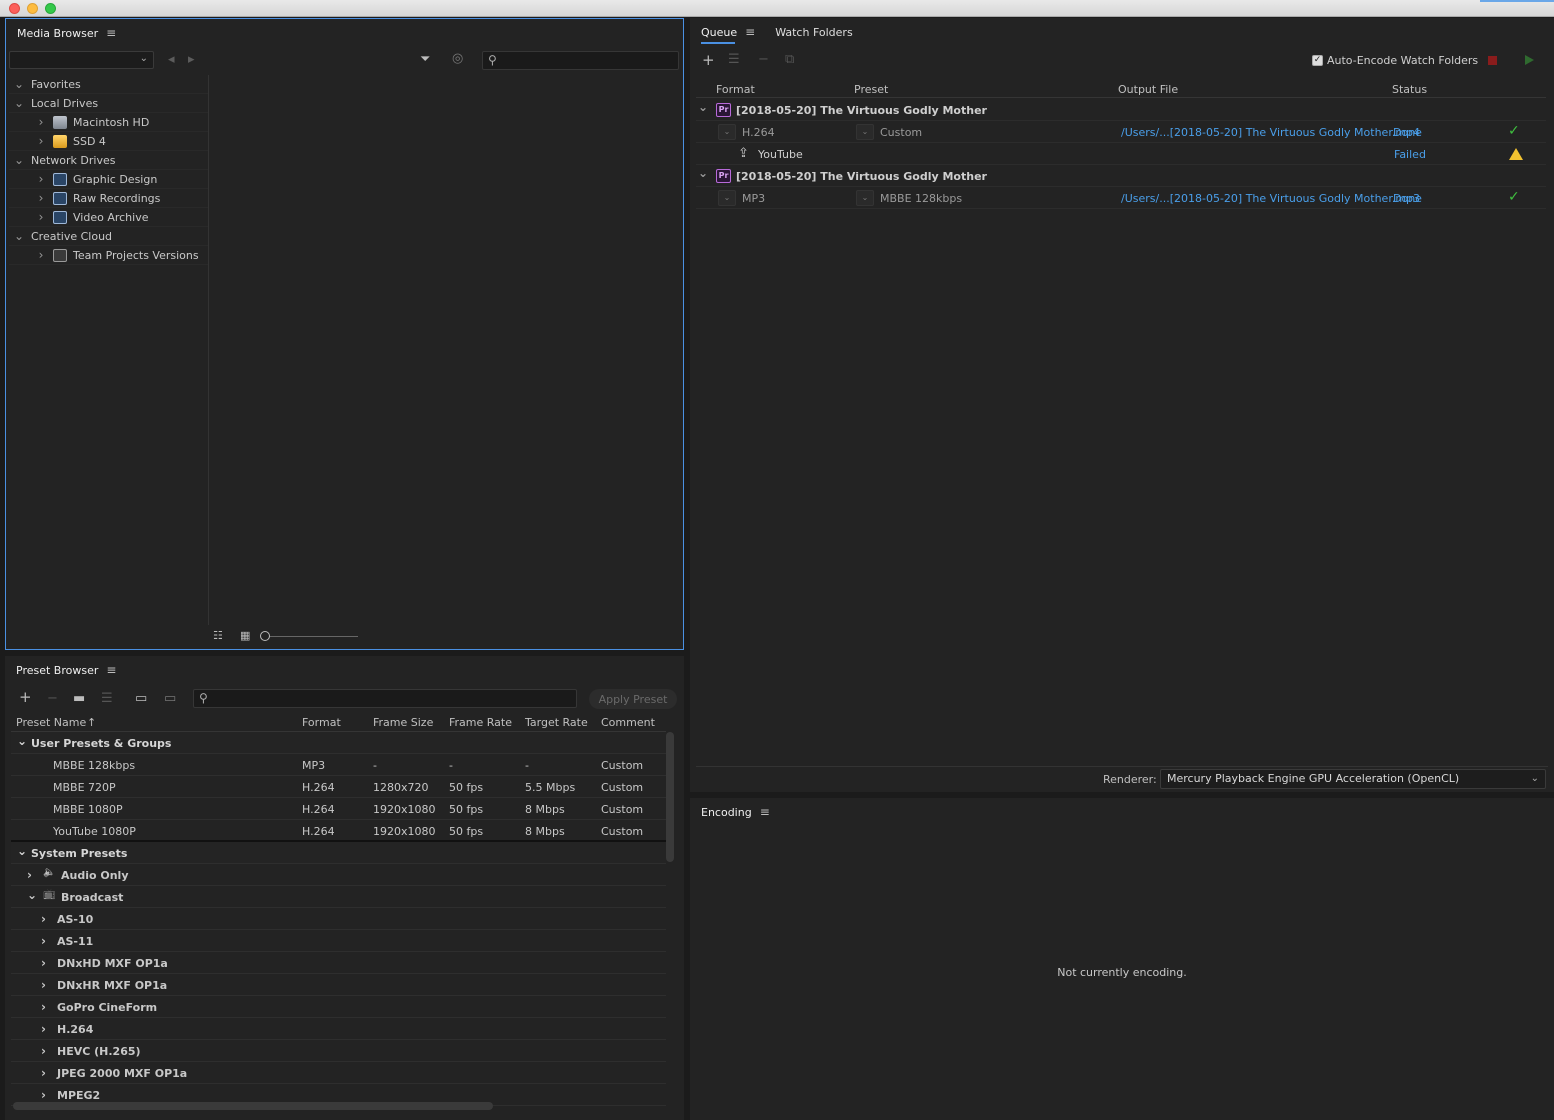 The height and width of the screenshot is (1120, 1554). What do you see at coordinates (107, 698) in the screenshot?
I see `preset-settings-icon: ☰` at bounding box center [107, 698].